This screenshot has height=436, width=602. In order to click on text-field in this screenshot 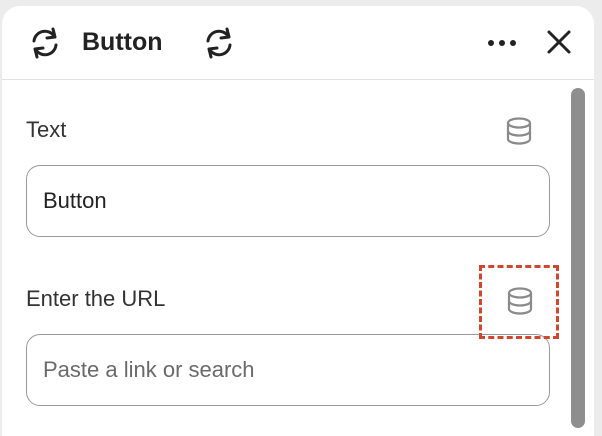, I will do `click(288, 201)`.